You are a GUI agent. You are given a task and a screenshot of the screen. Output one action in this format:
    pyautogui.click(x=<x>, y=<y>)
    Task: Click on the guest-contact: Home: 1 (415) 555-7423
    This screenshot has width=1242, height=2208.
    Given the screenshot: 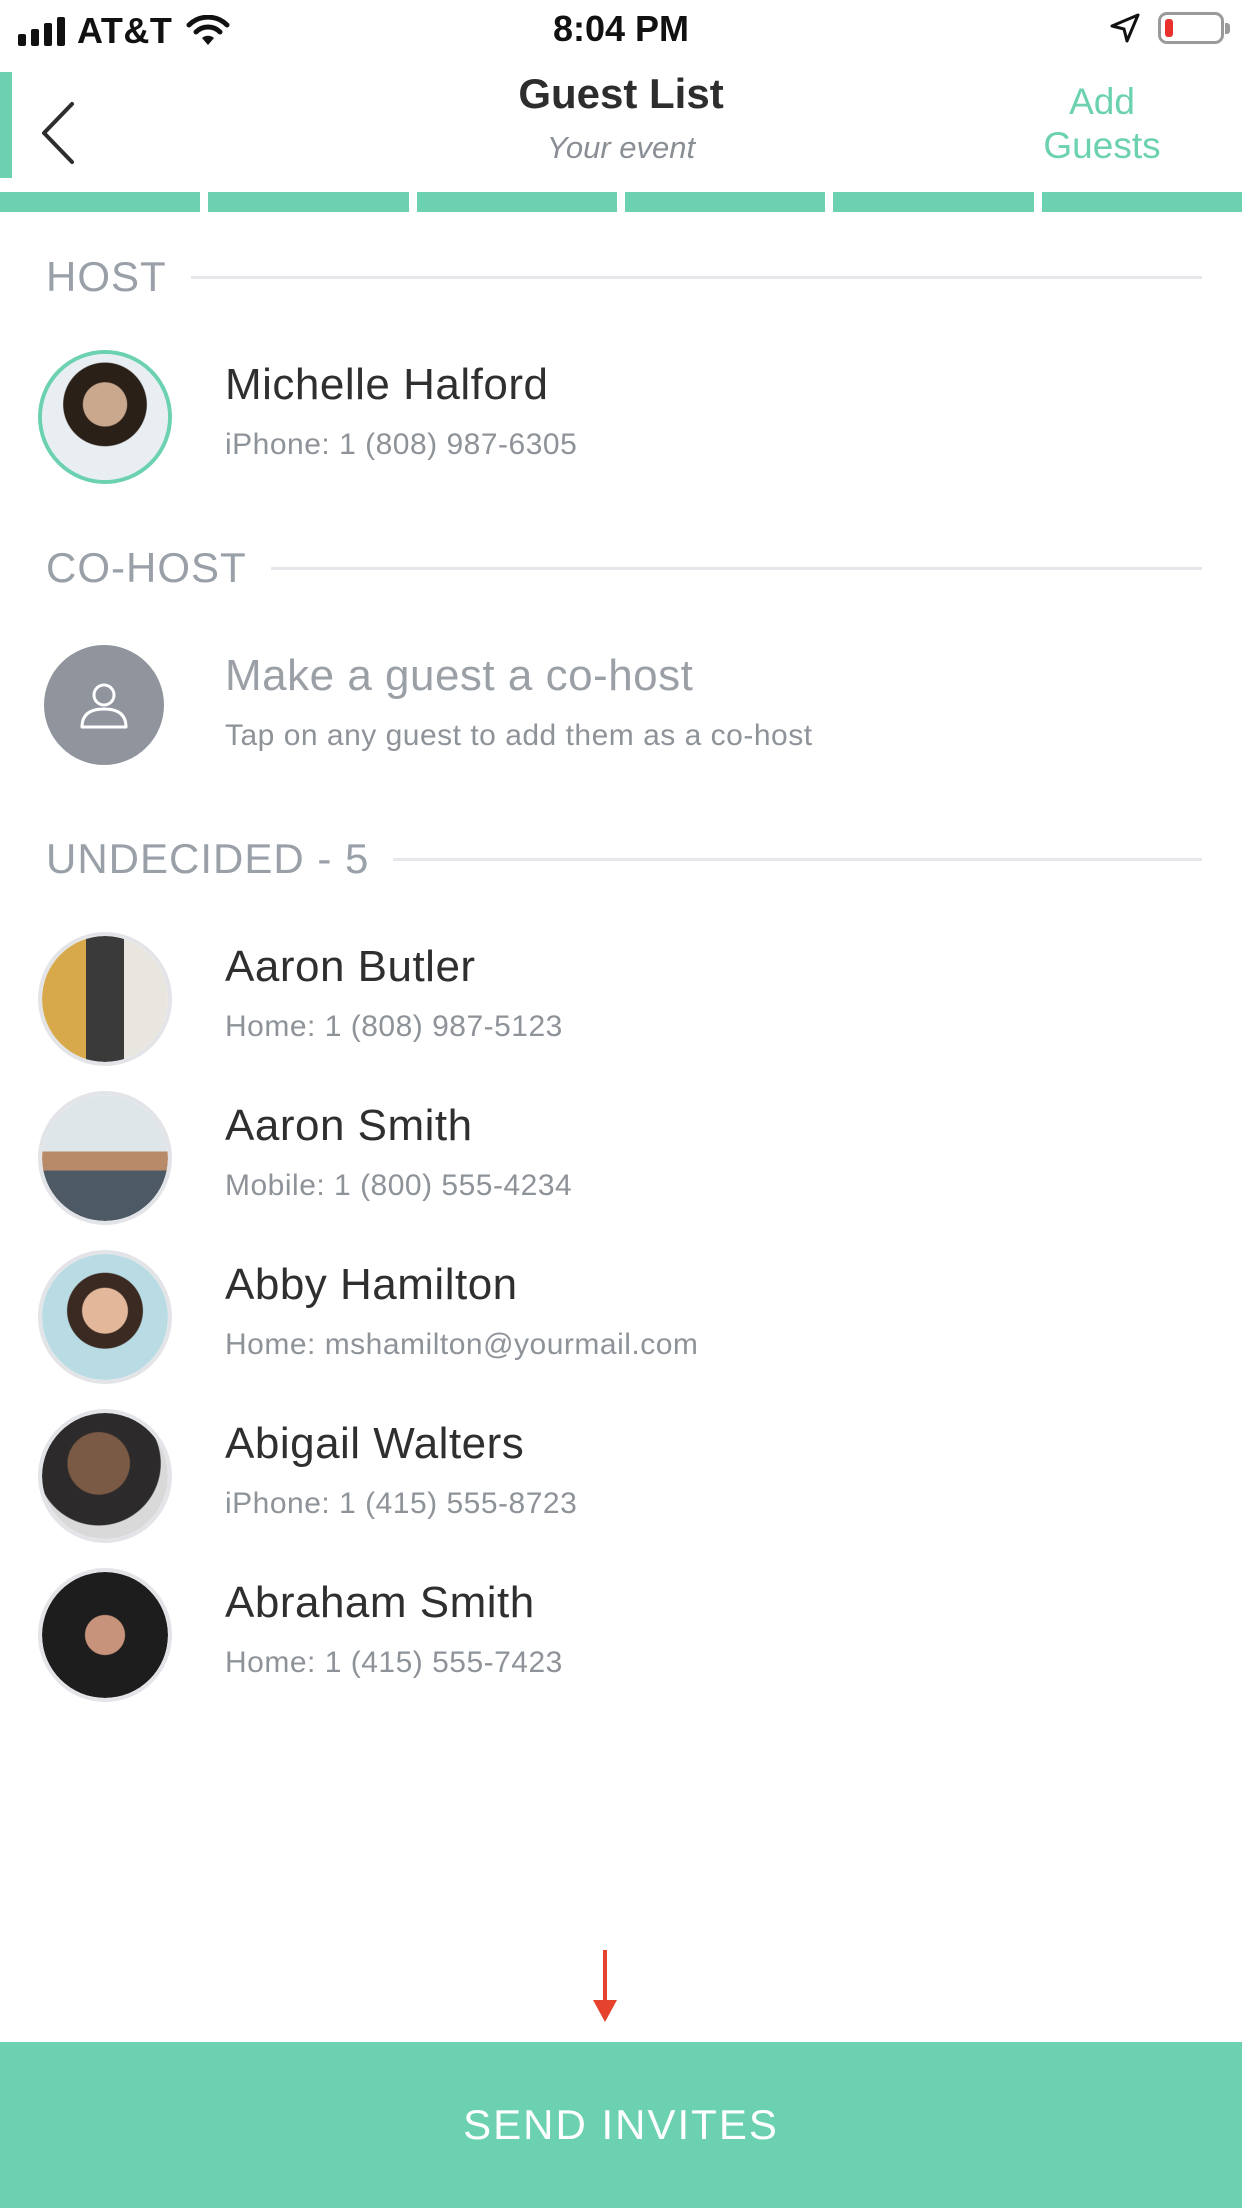 What is the action you would take?
    pyautogui.click(x=394, y=1662)
    